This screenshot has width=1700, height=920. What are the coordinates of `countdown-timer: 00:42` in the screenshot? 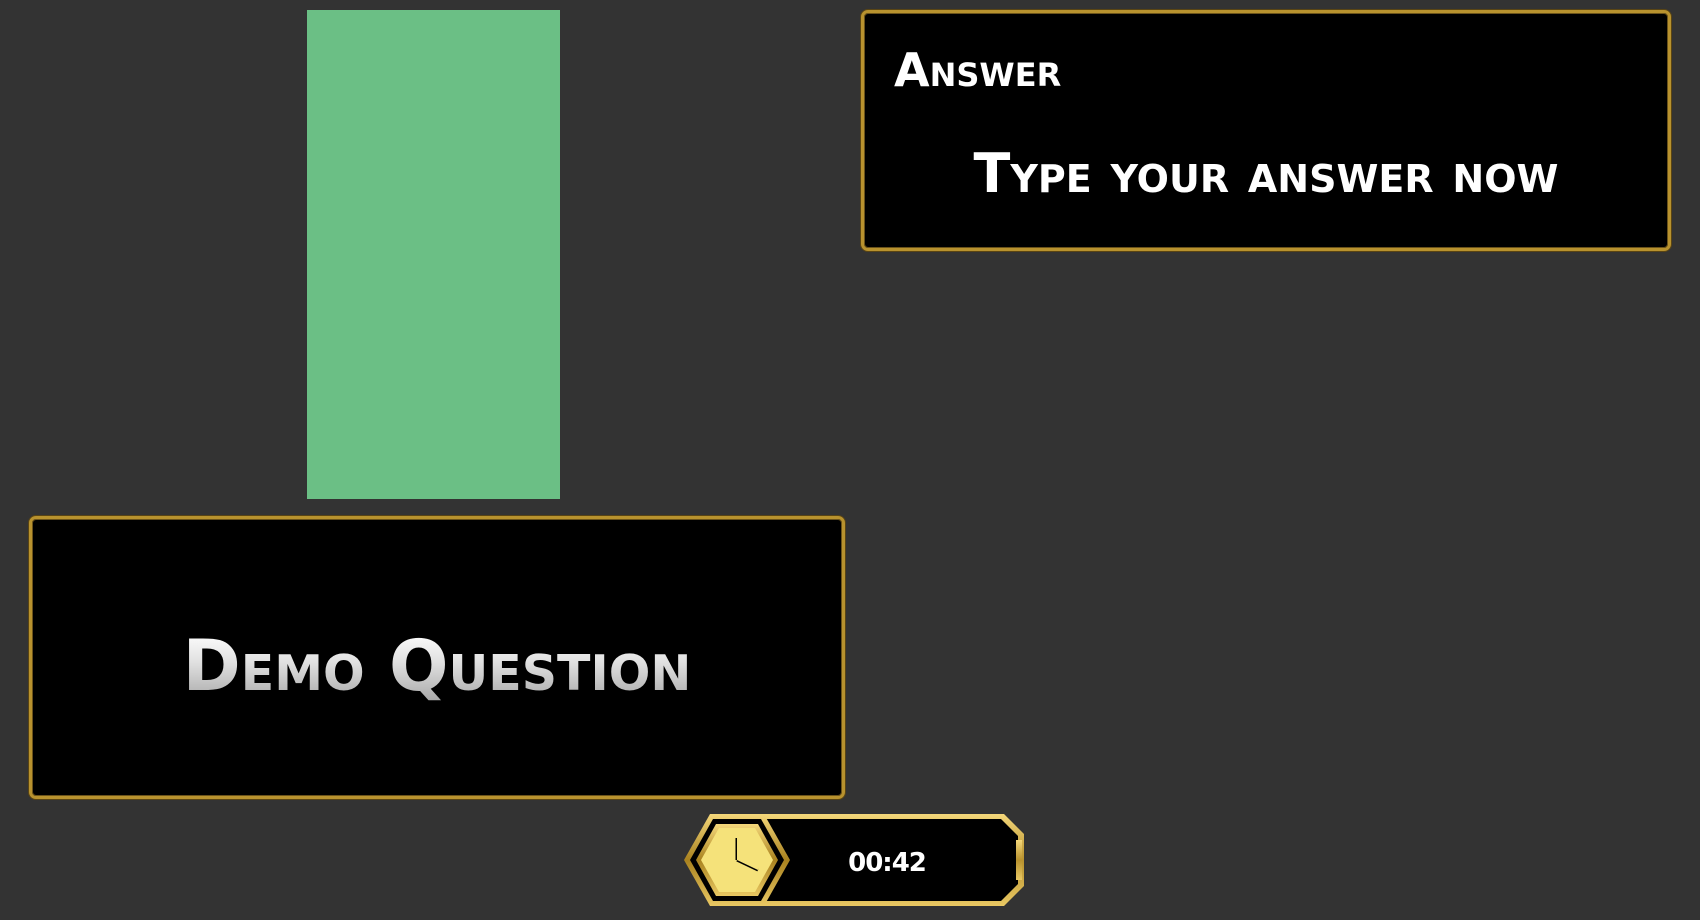 It's located at (854, 860).